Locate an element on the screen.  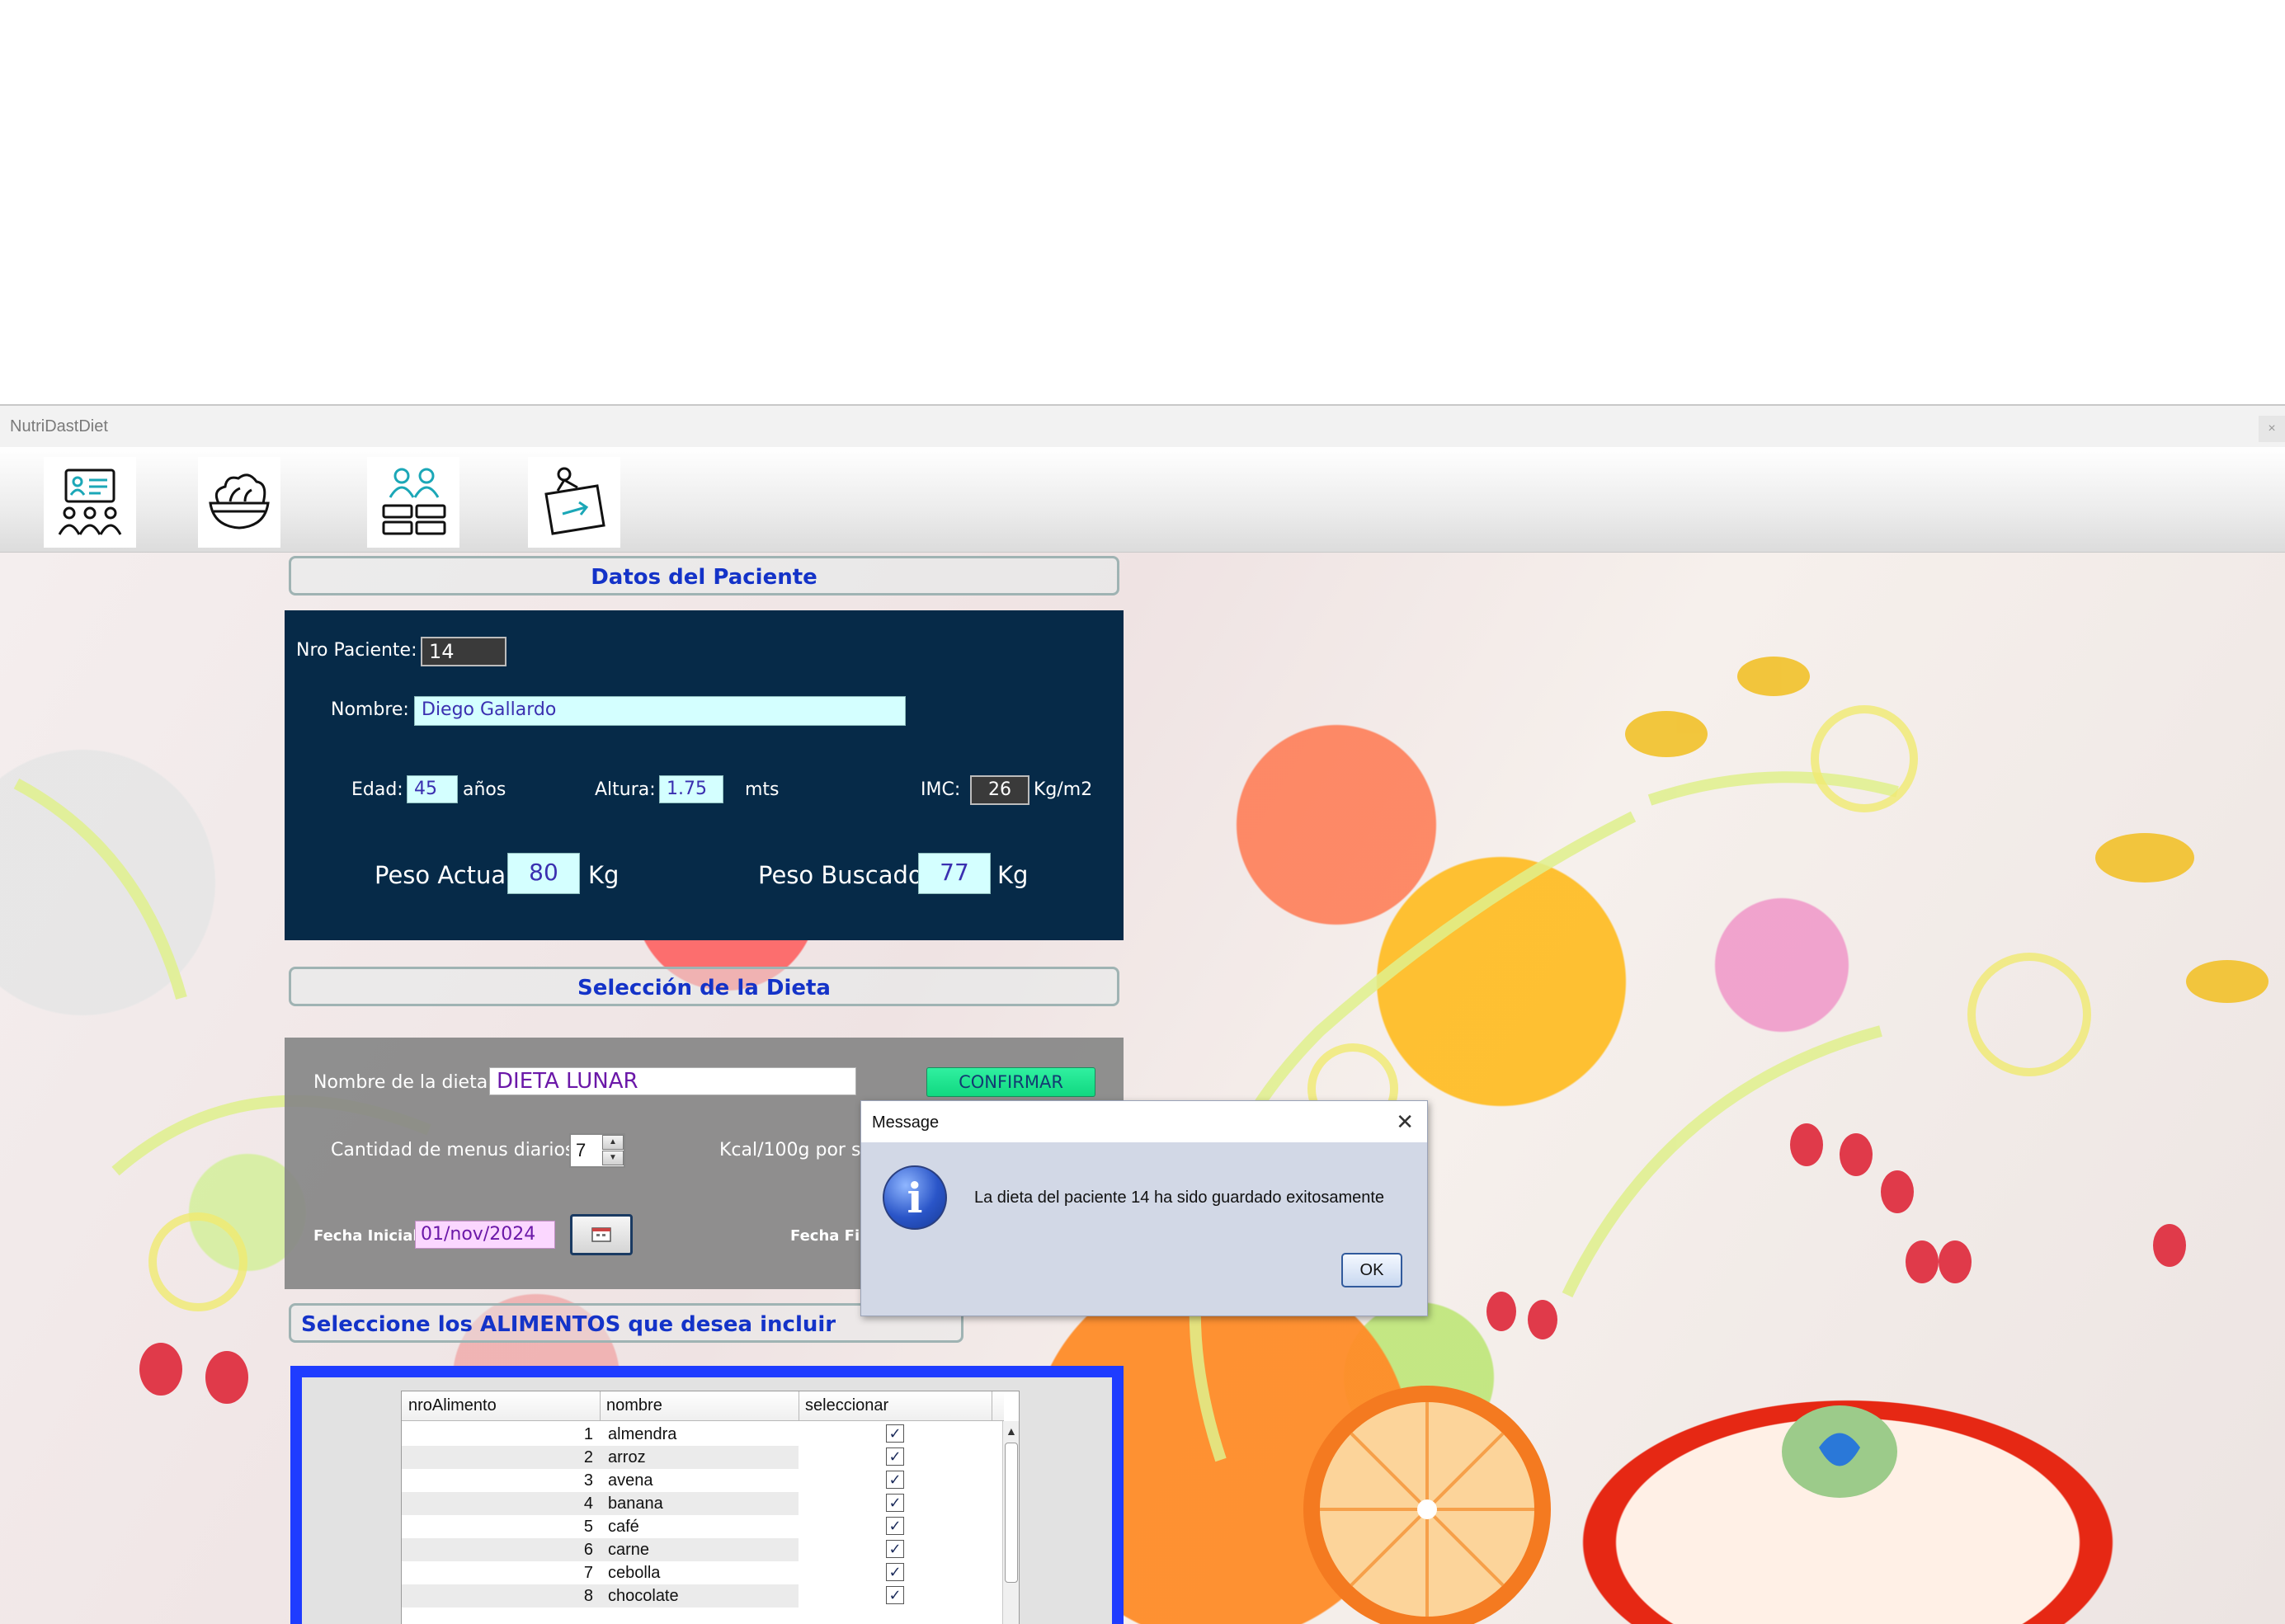
row-nro: 7 is located at coordinates (588, 1573).